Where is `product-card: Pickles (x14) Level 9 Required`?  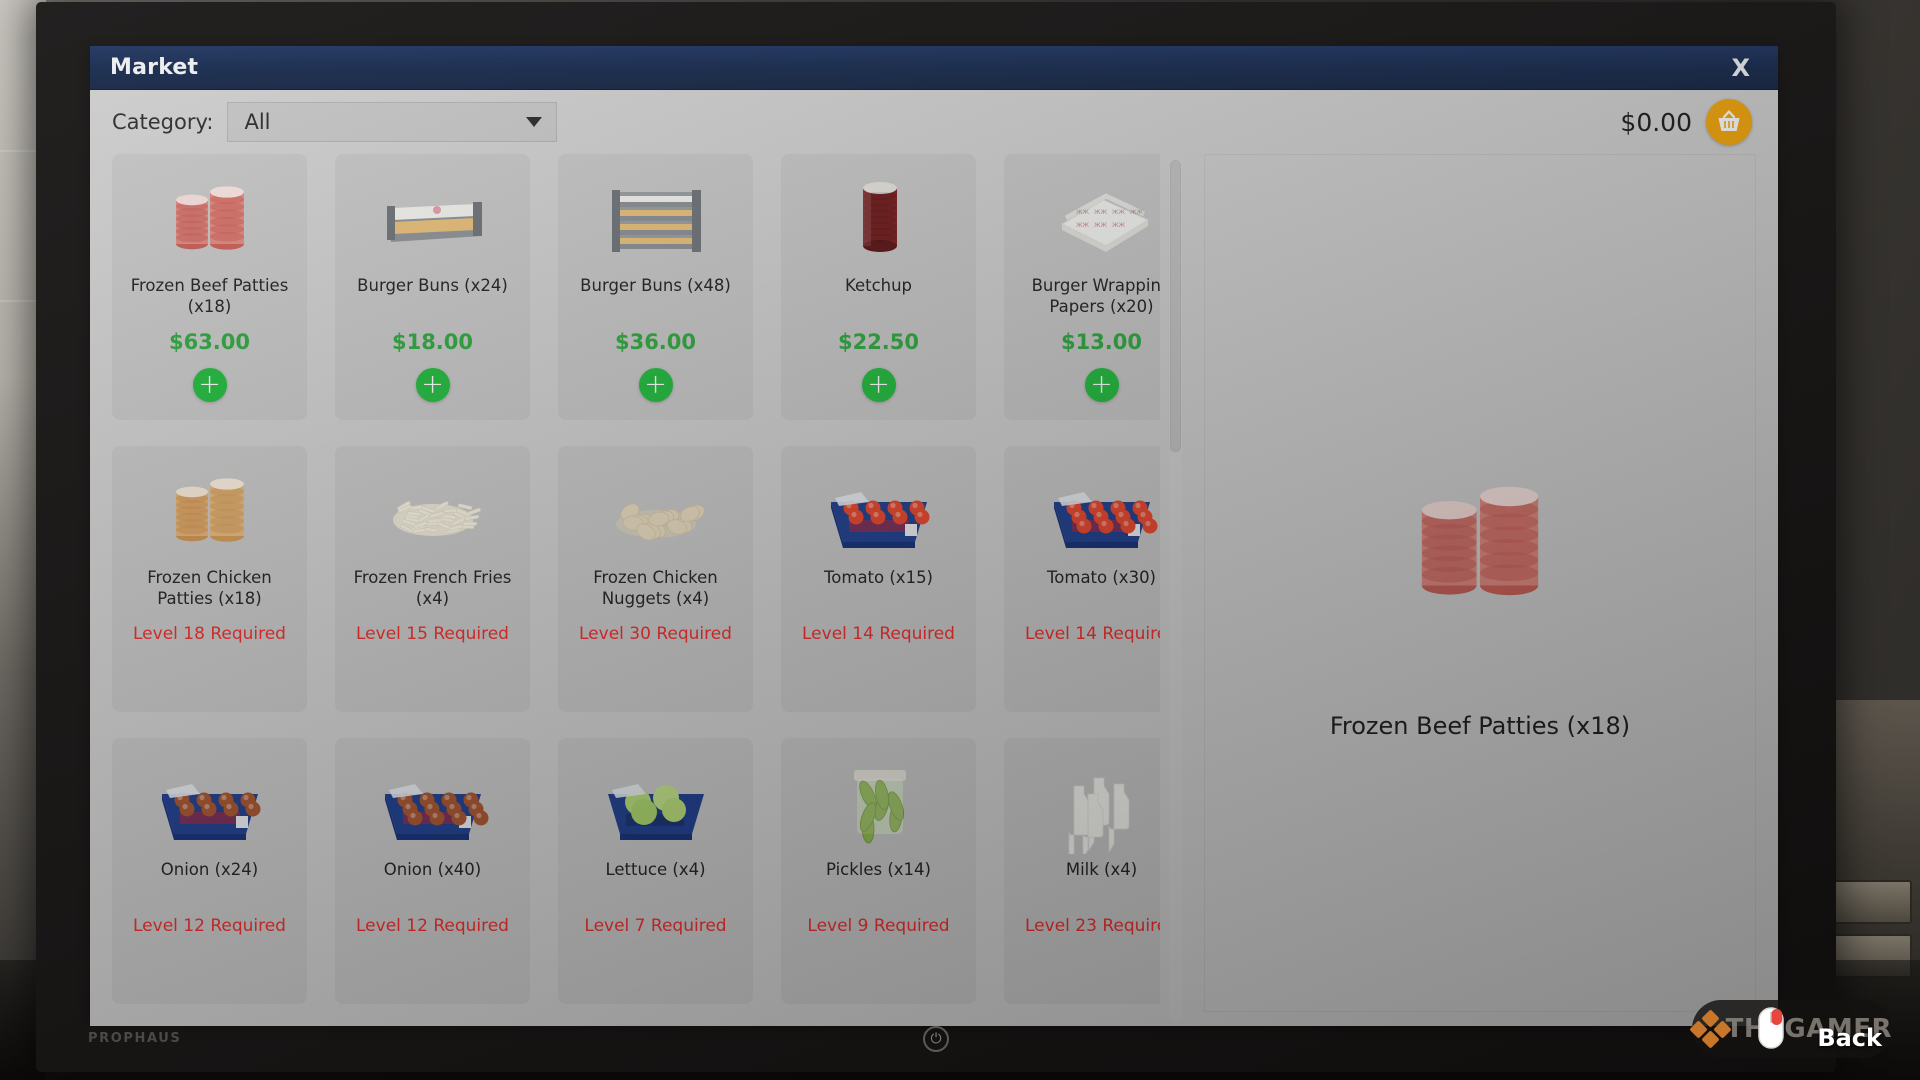
product-card: Pickles (x14) Level 9 Required is located at coordinates (878, 871).